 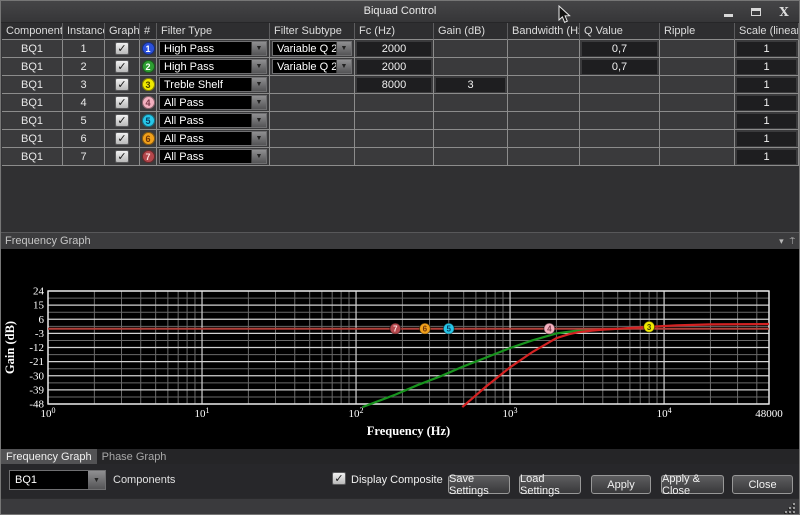 What do you see at coordinates (697, 31) in the screenshot?
I see `column-header-ripple: Ripple` at bounding box center [697, 31].